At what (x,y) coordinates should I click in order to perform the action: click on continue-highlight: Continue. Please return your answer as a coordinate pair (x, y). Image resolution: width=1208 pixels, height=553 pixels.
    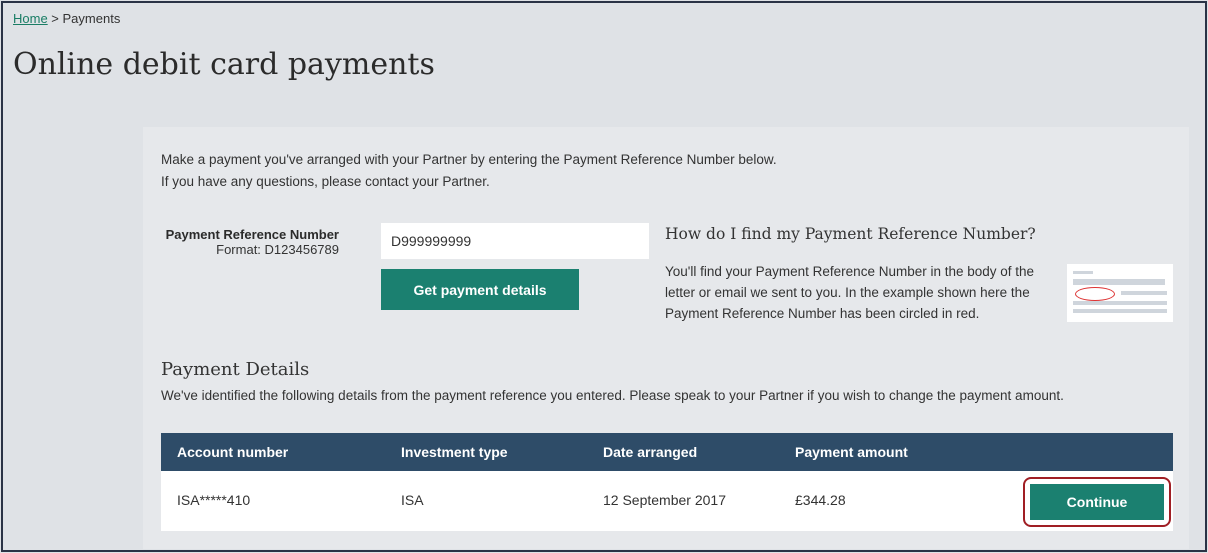
    Looking at the image, I should click on (1097, 502).